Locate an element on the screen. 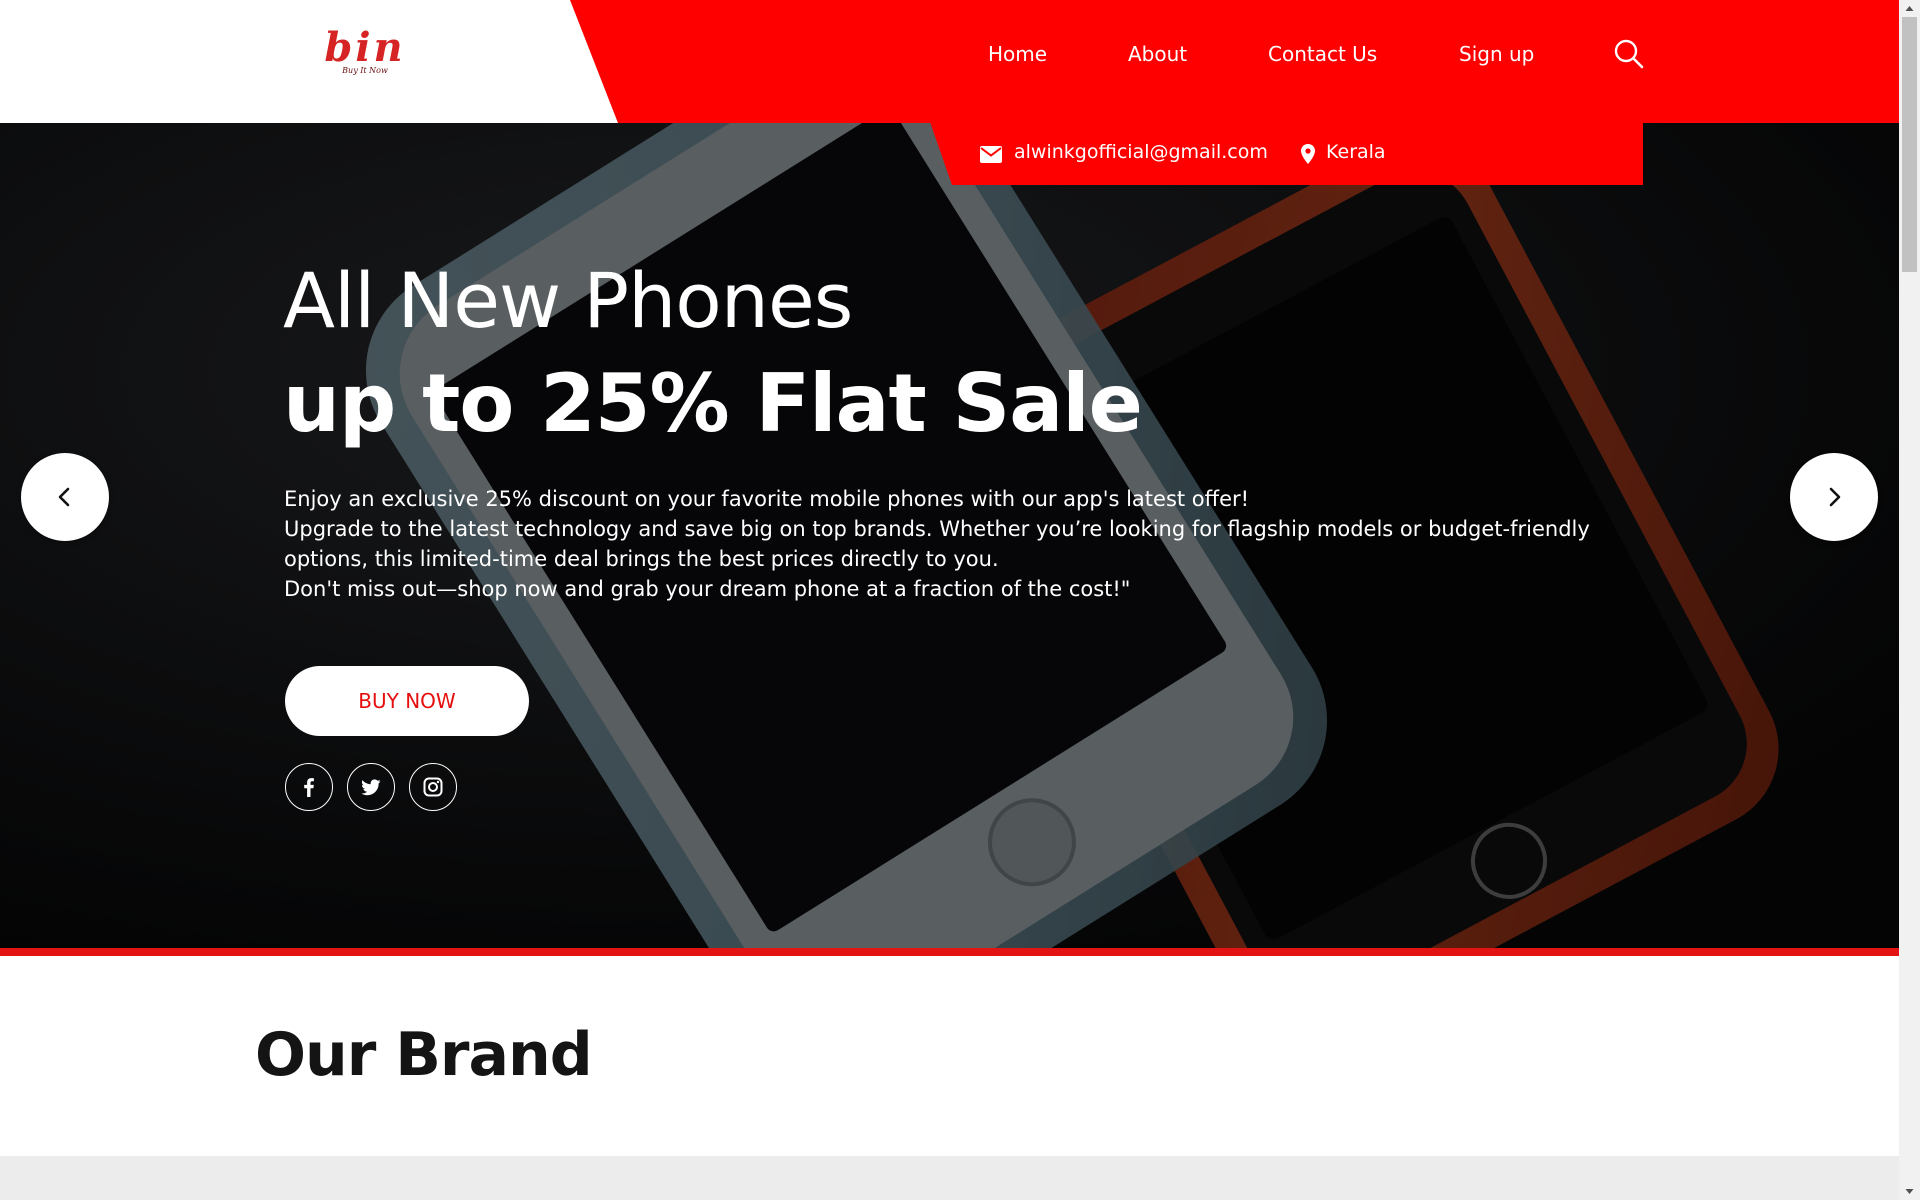 The image size is (1920, 1204). buy-now-button: BUY NOW is located at coordinates (407, 701).